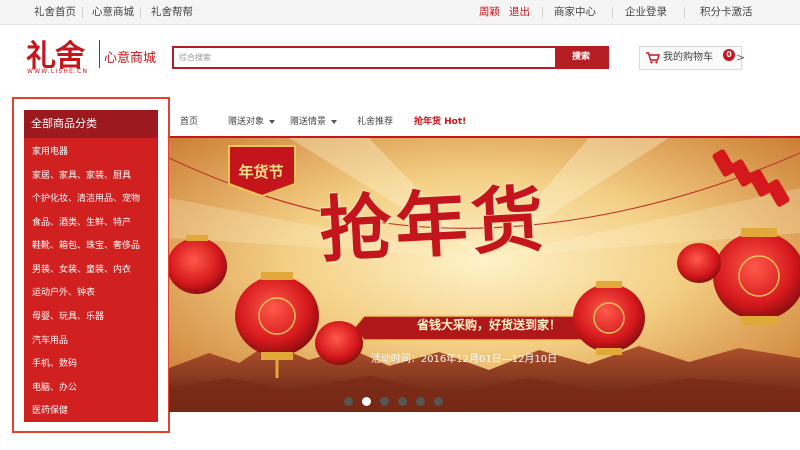  What do you see at coordinates (366, 401) in the screenshot?
I see `carousel-dot-active` at bounding box center [366, 401].